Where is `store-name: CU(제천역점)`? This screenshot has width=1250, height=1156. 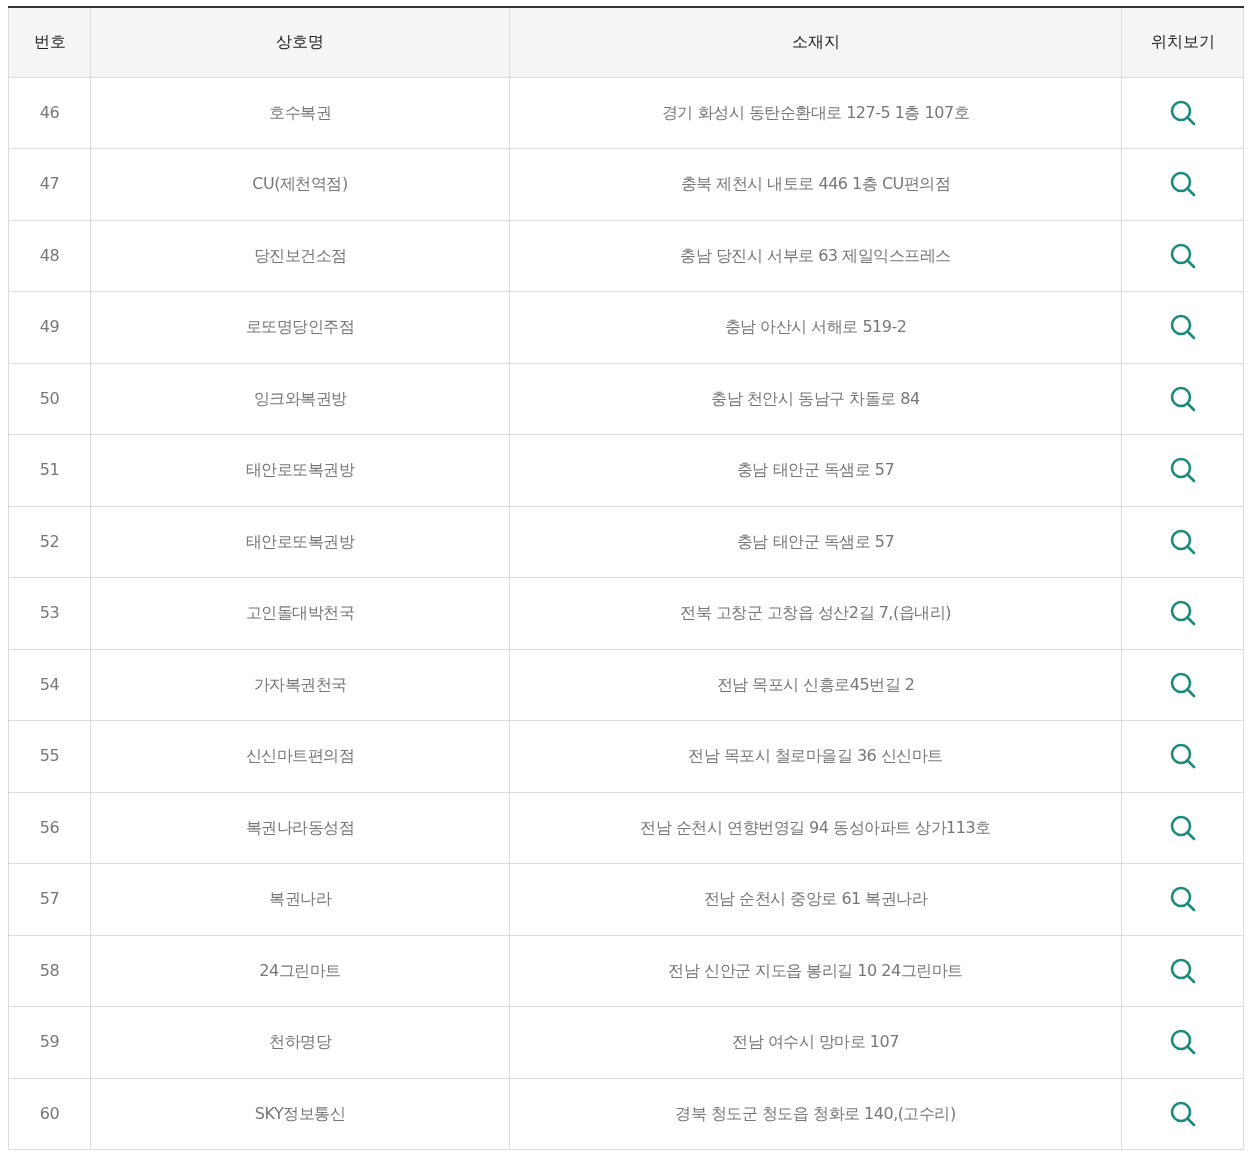 store-name: CU(제천역점) is located at coordinates (300, 184).